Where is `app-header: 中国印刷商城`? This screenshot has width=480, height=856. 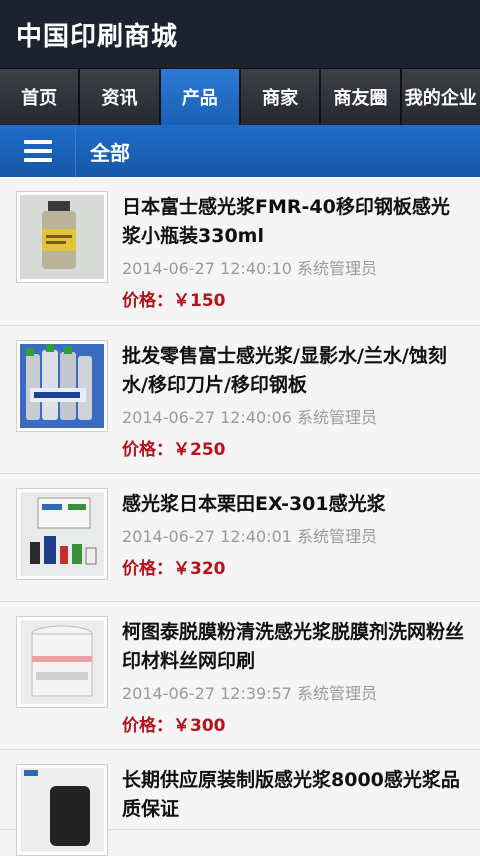 app-header: 中国印刷商城 is located at coordinates (240, 34).